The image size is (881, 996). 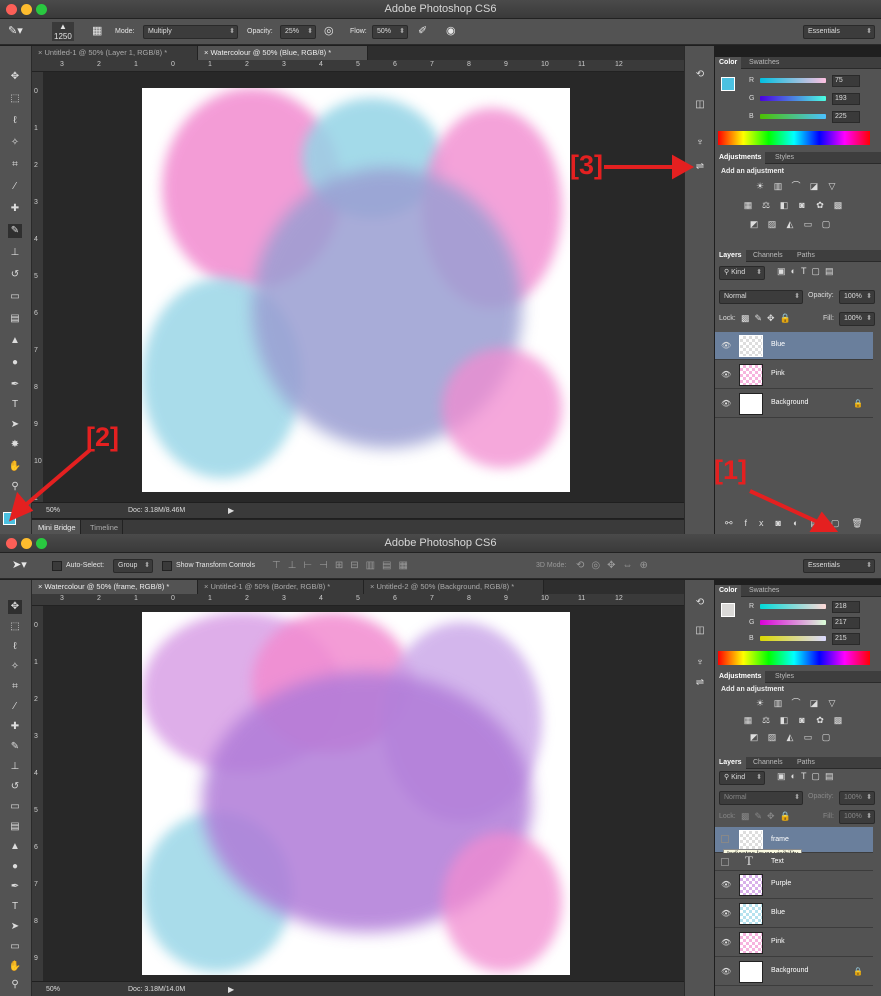 I want to click on airbrush-icon: ✐, so click(x=422, y=31).